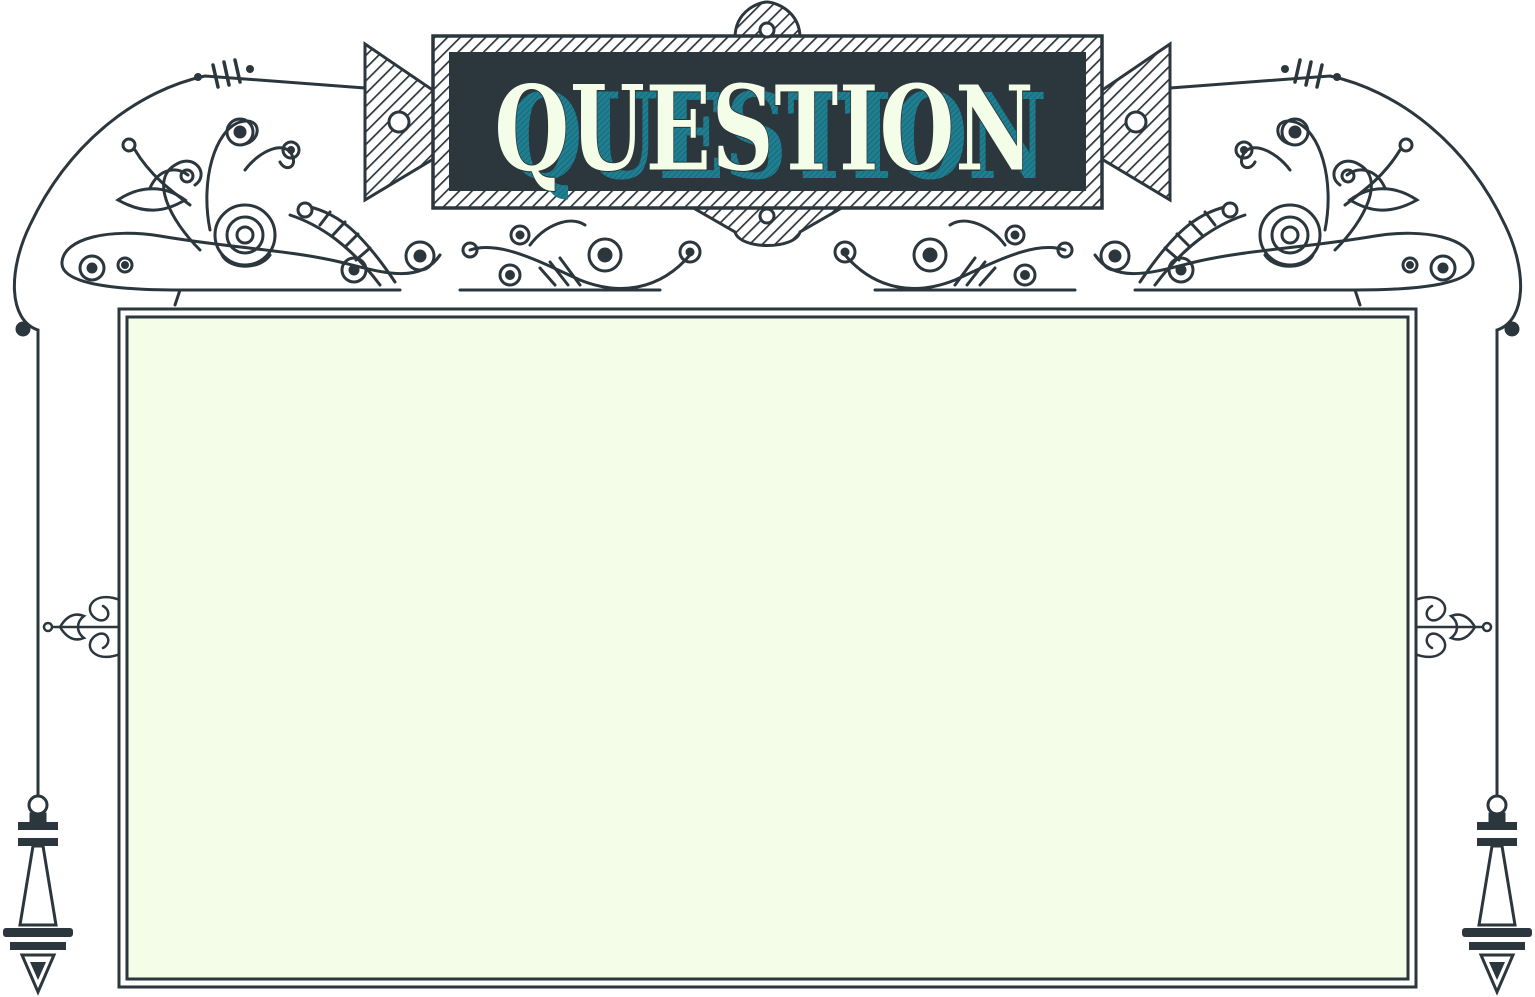  I want to click on sign-title-text: QUESTION, so click(764, 128).